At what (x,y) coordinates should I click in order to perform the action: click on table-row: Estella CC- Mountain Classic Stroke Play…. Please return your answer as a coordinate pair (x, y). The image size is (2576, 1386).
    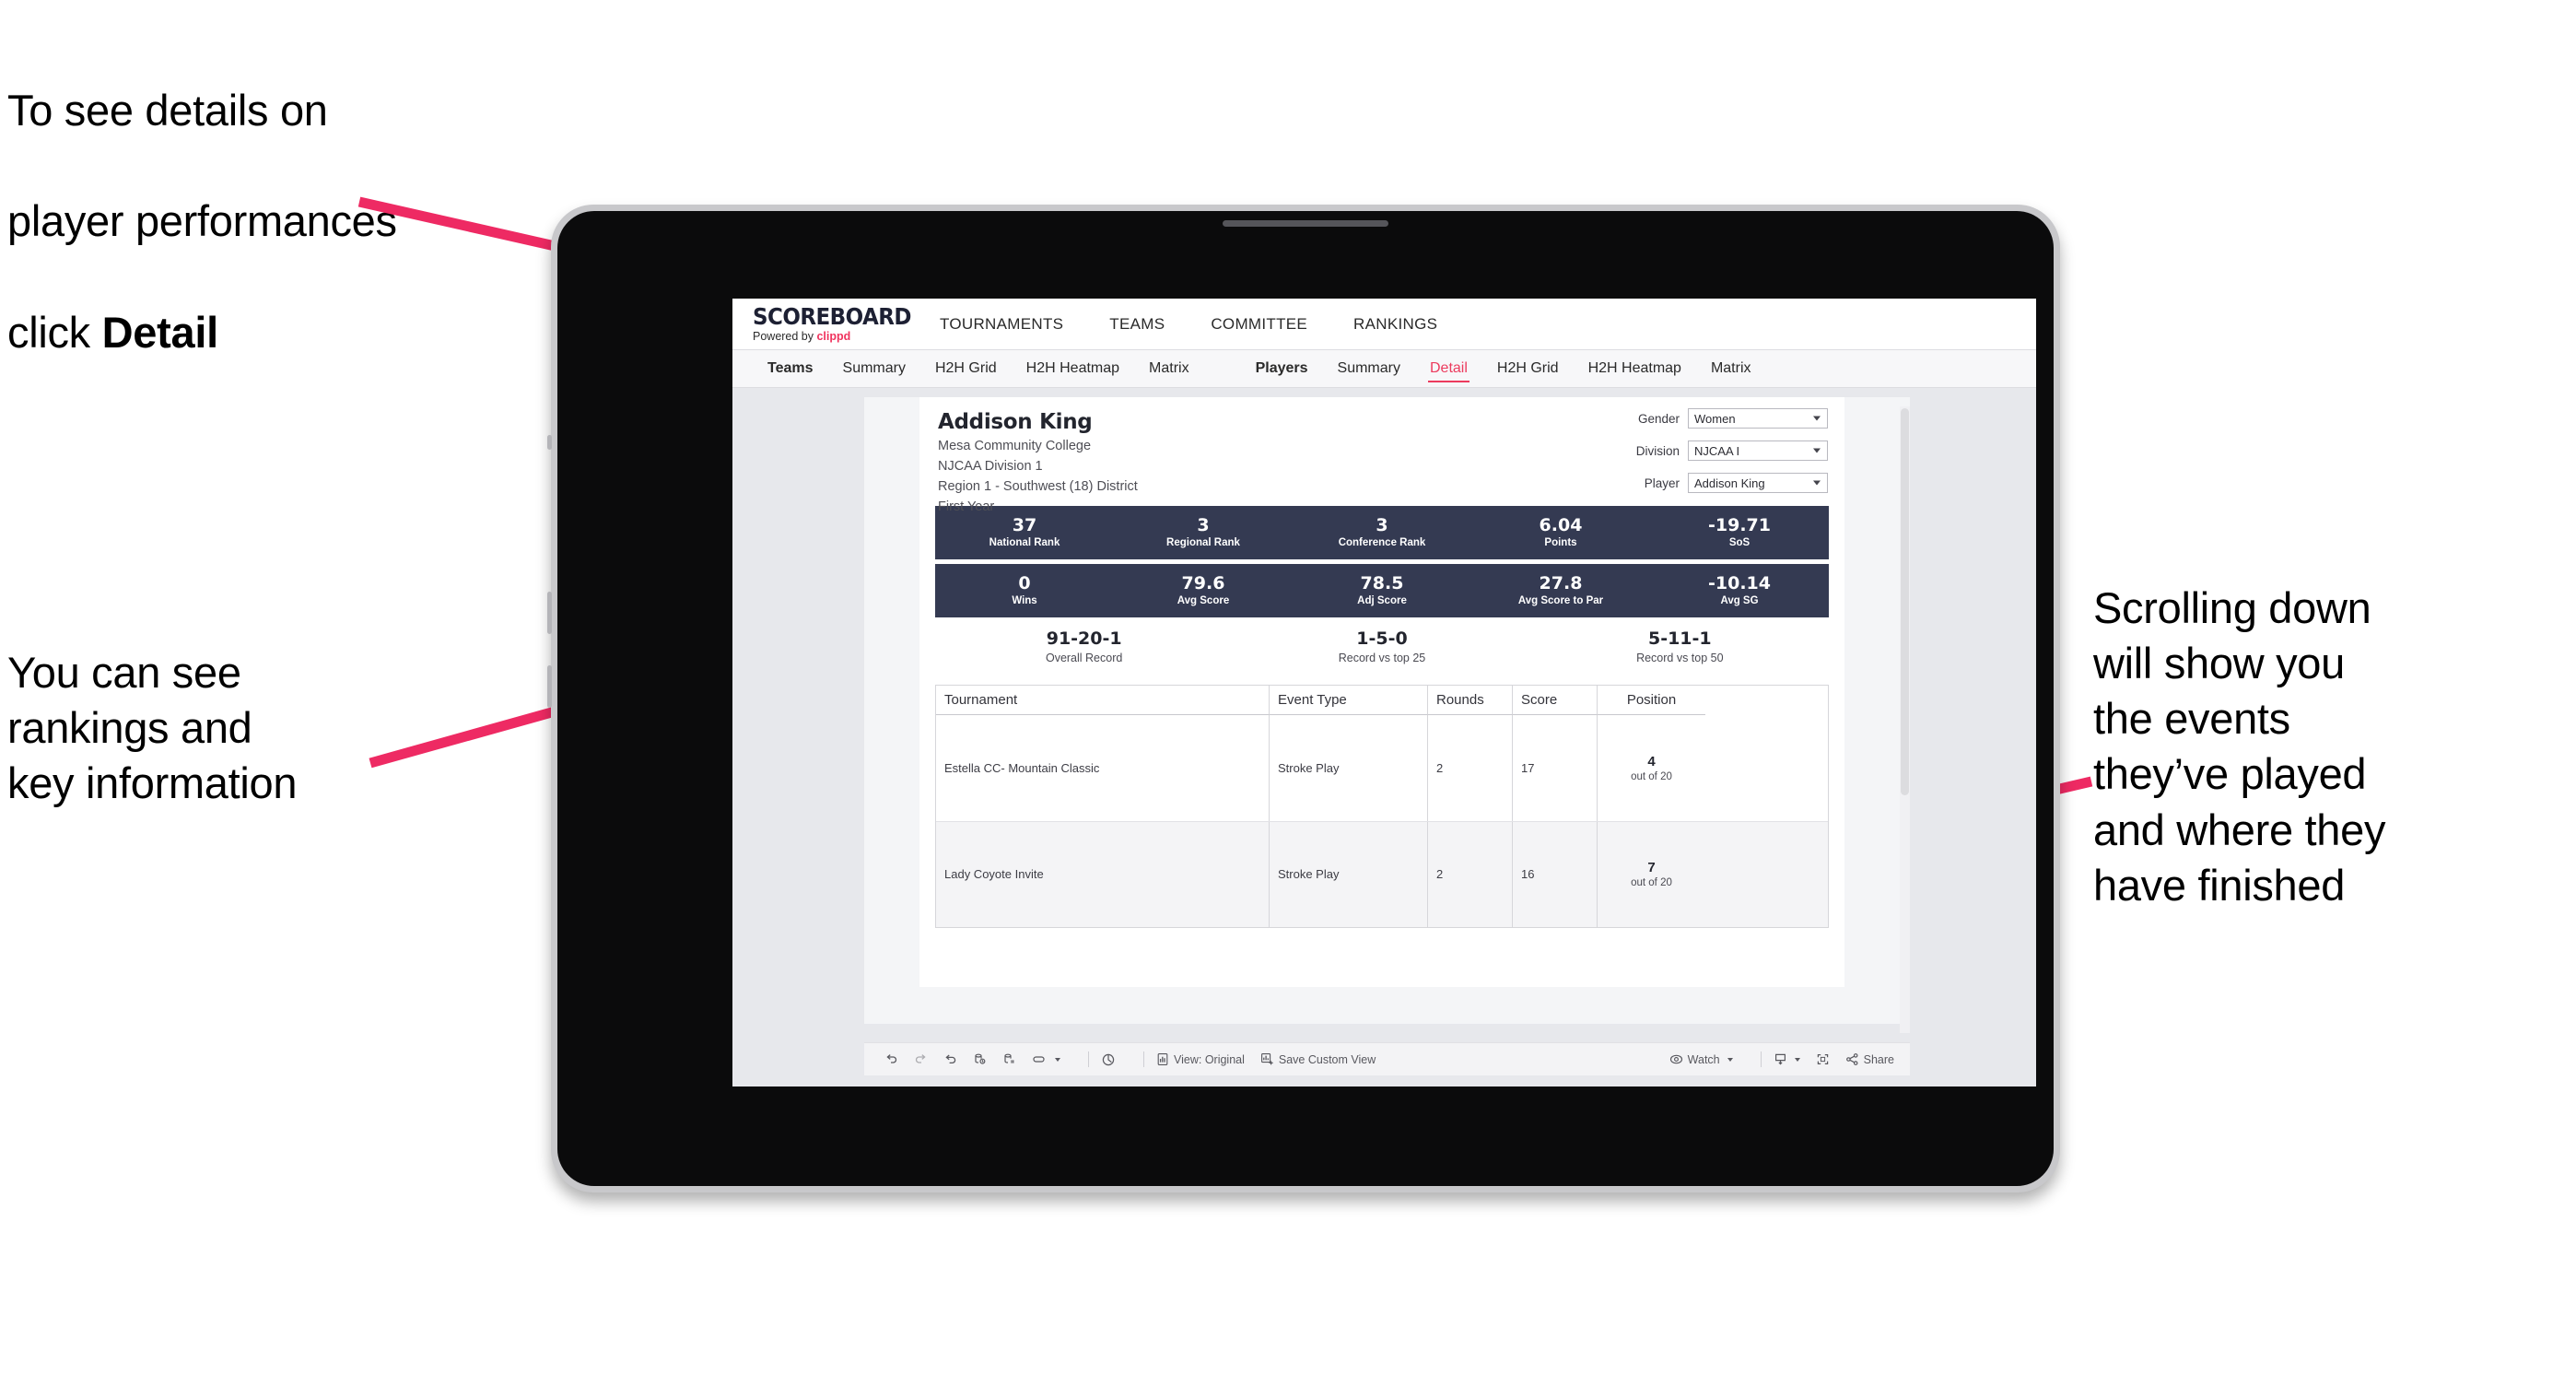
    Looking at the image, I should click on (1382, 767).